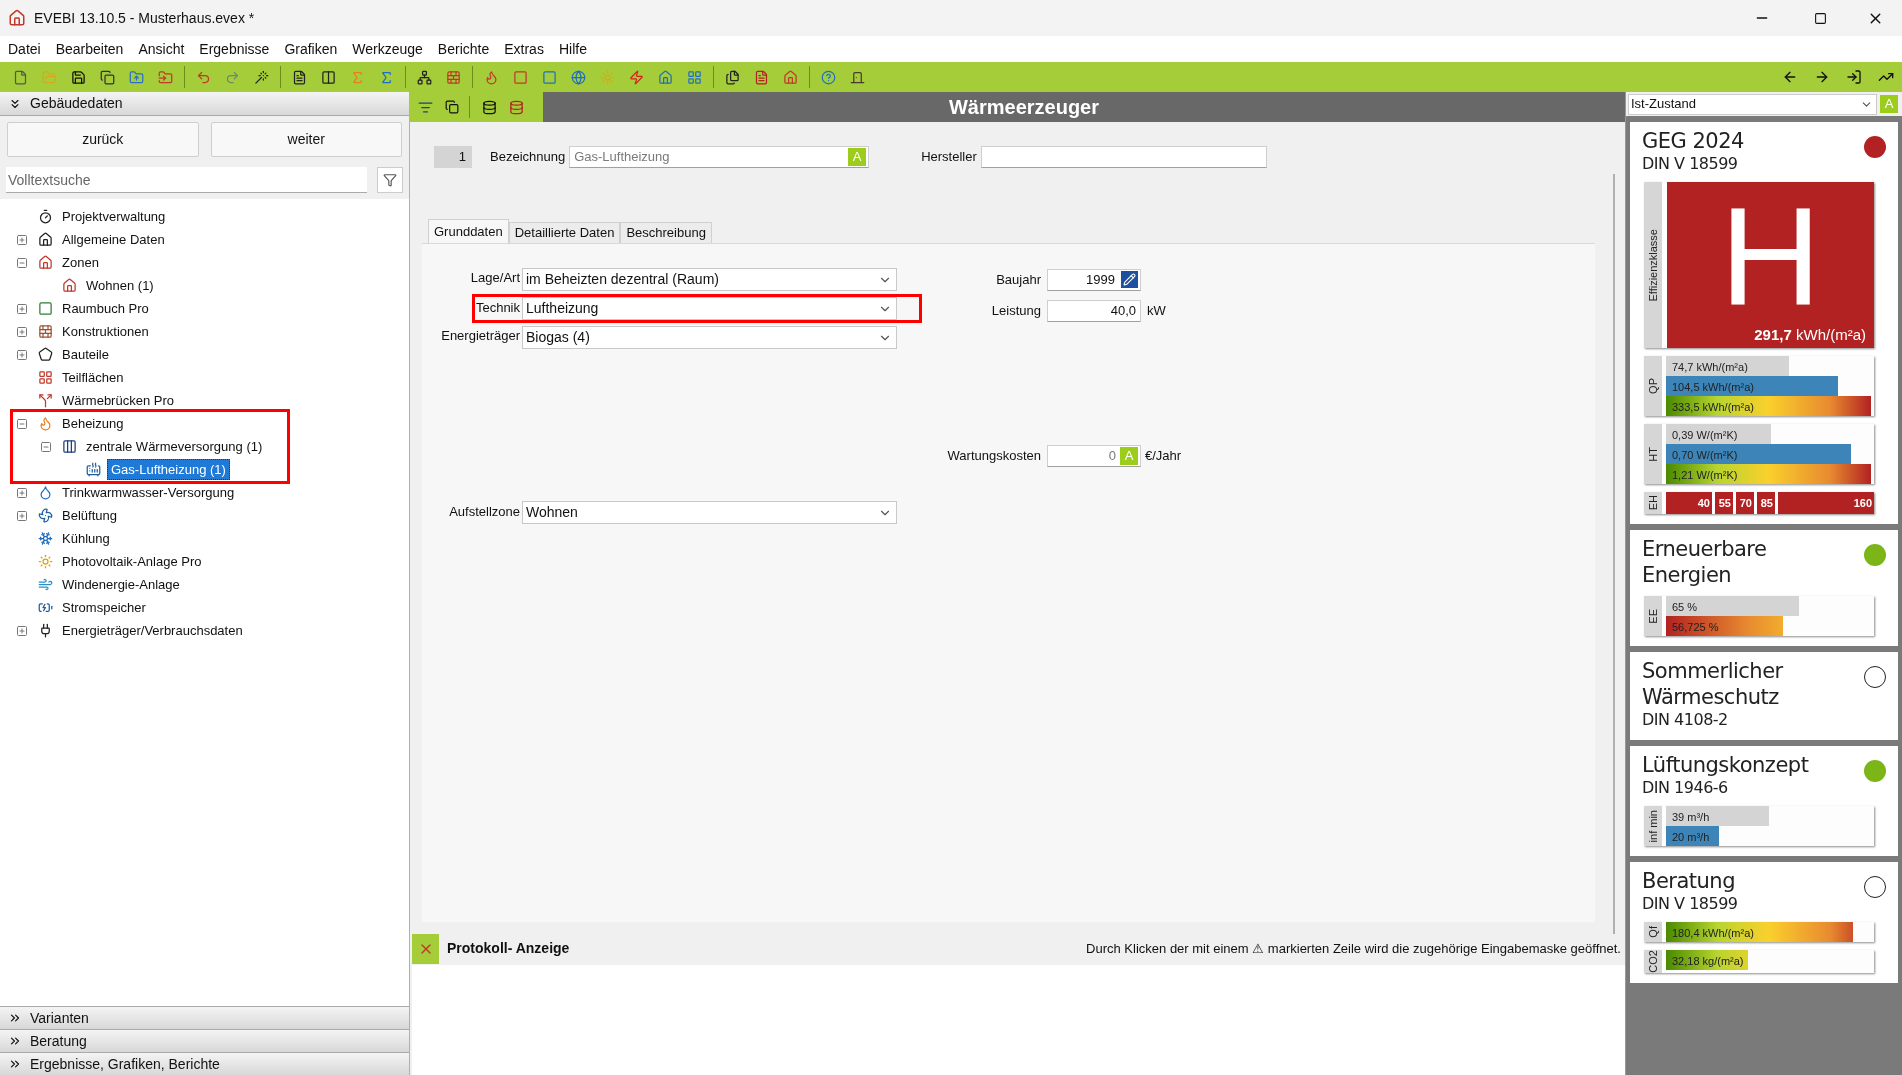  Describe the element at coordinates (113, 239) in the screenshot. I see `tree-item: Allgemeine Daten` at that location.